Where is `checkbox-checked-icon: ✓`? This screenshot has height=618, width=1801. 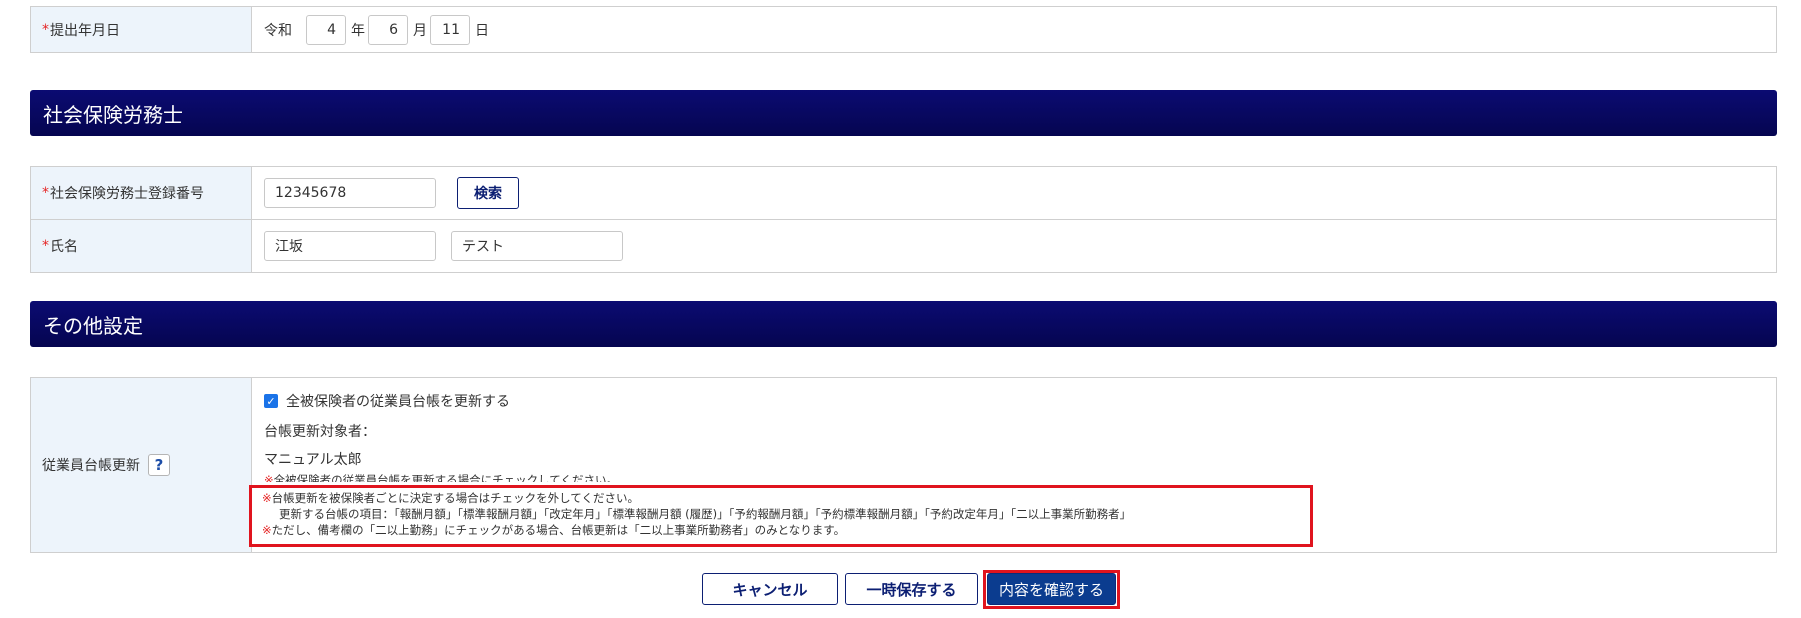
checkbox-checked-icon: ✓ is located at coordinates (271, 401).